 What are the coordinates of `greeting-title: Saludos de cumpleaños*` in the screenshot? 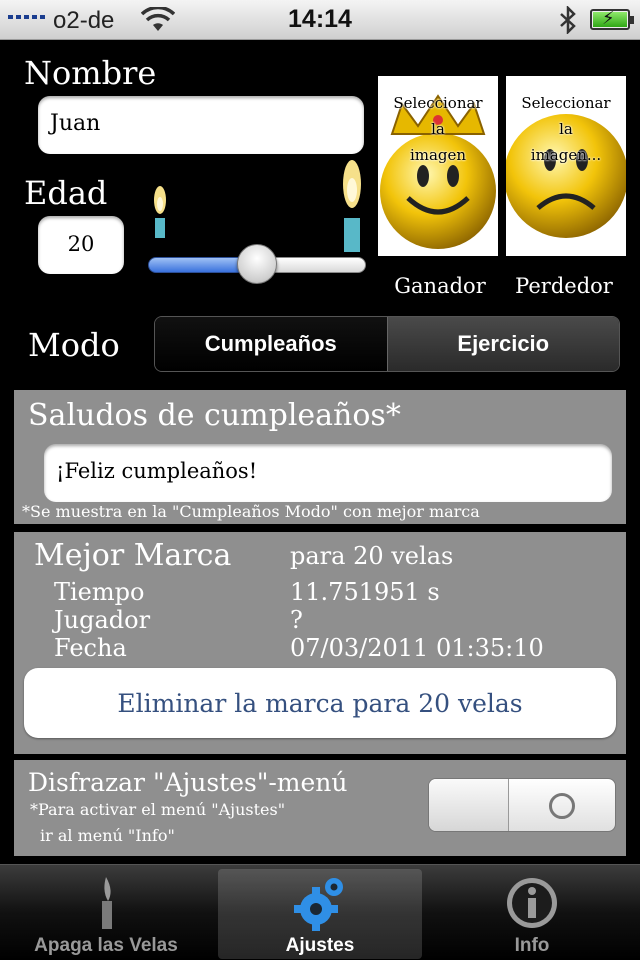 It's located at (214, 415).